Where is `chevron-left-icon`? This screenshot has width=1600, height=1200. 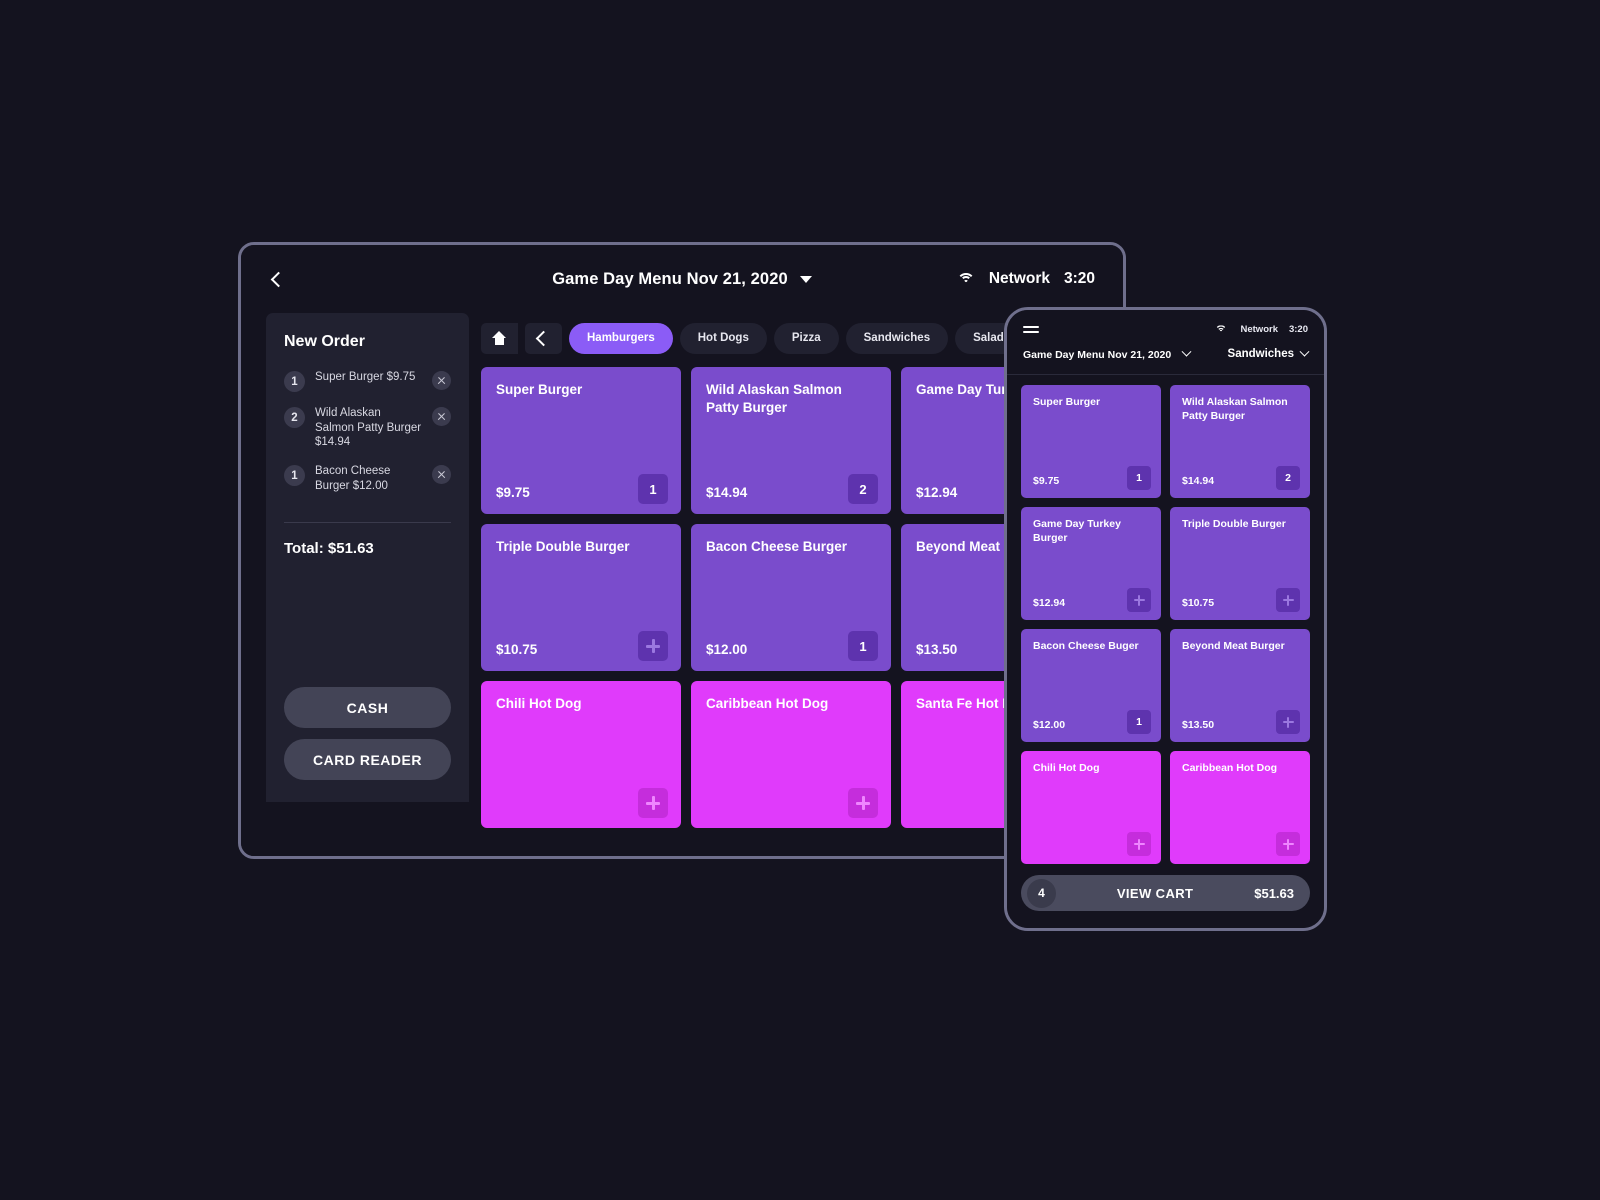 chevron-left-icon is located at coordinates (543, 338).